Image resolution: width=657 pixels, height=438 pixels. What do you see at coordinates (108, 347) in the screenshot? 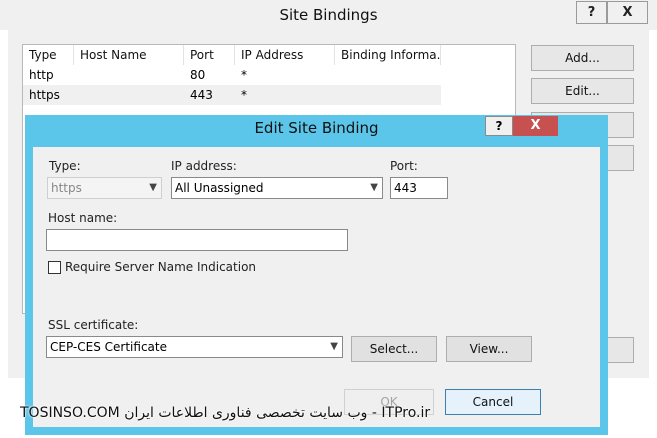
I see `ssl-certificate-value: CEP-CES Certificate` at bounding box center [108, 347].